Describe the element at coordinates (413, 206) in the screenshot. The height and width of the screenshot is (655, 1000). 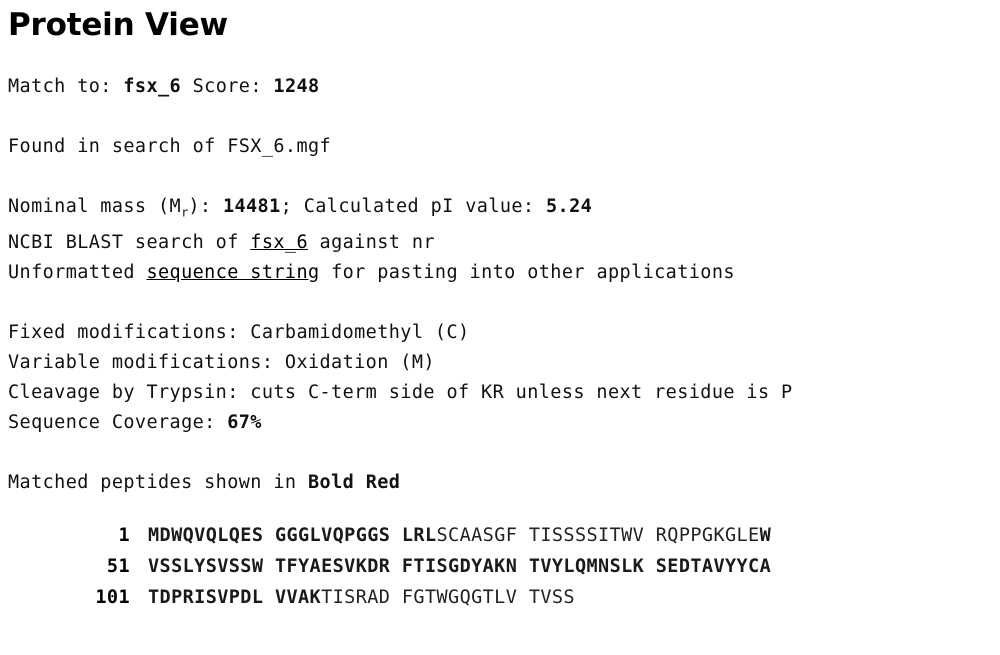
I see `pi-label: ; Calculated pI value:` at that location.